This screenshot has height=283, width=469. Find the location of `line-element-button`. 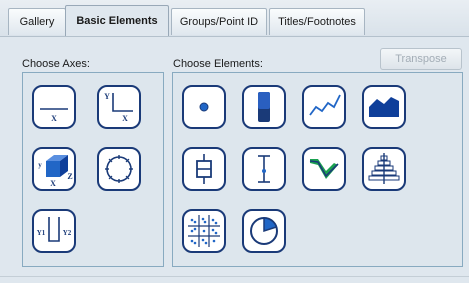

line-element-button is located at coordinates (324, 107).